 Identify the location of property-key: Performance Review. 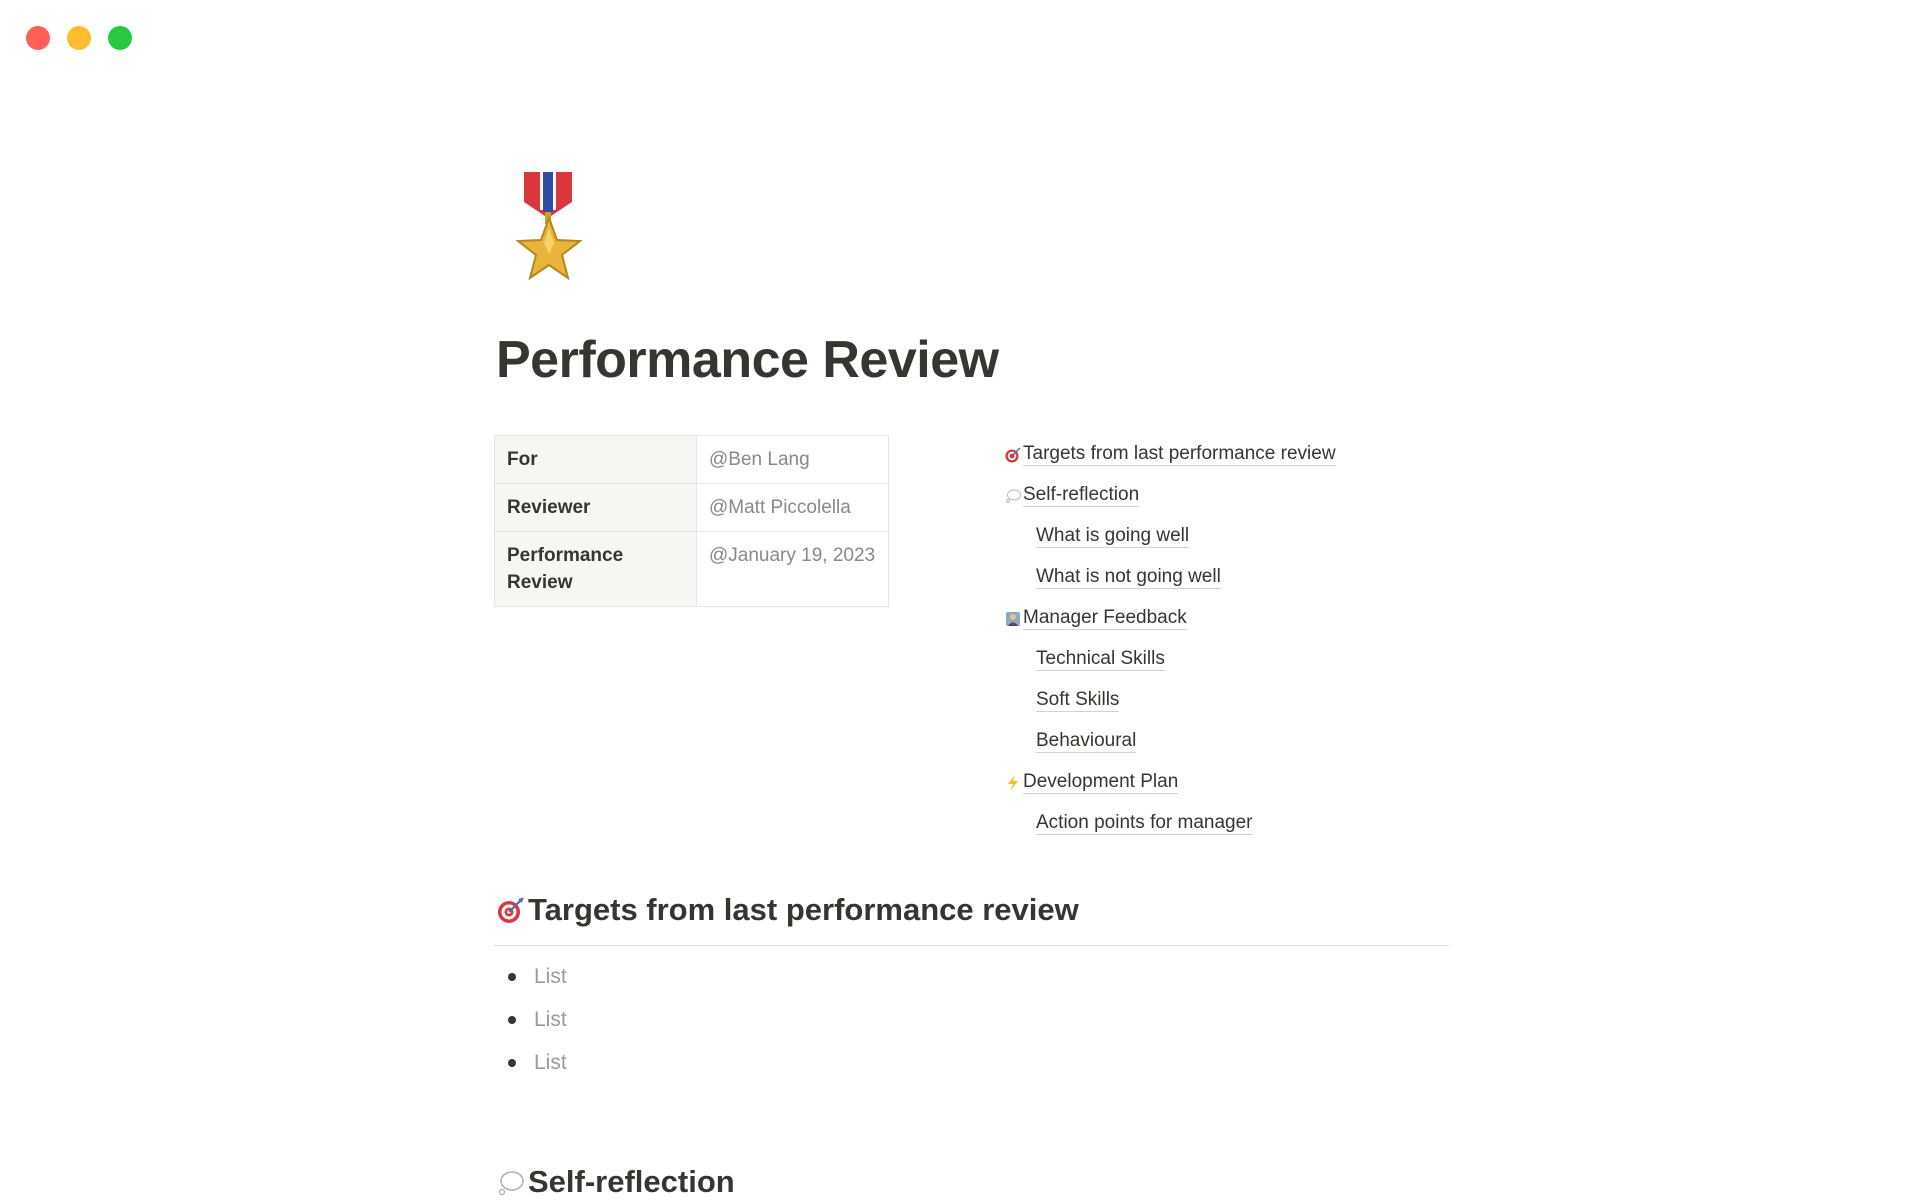
(595, 569).